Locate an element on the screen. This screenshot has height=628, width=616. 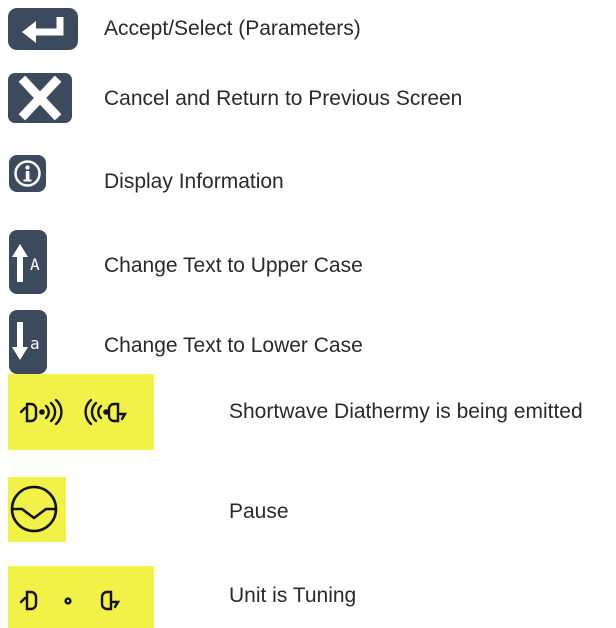
uppercase-glyph: A is located at coordinates (35, 264).